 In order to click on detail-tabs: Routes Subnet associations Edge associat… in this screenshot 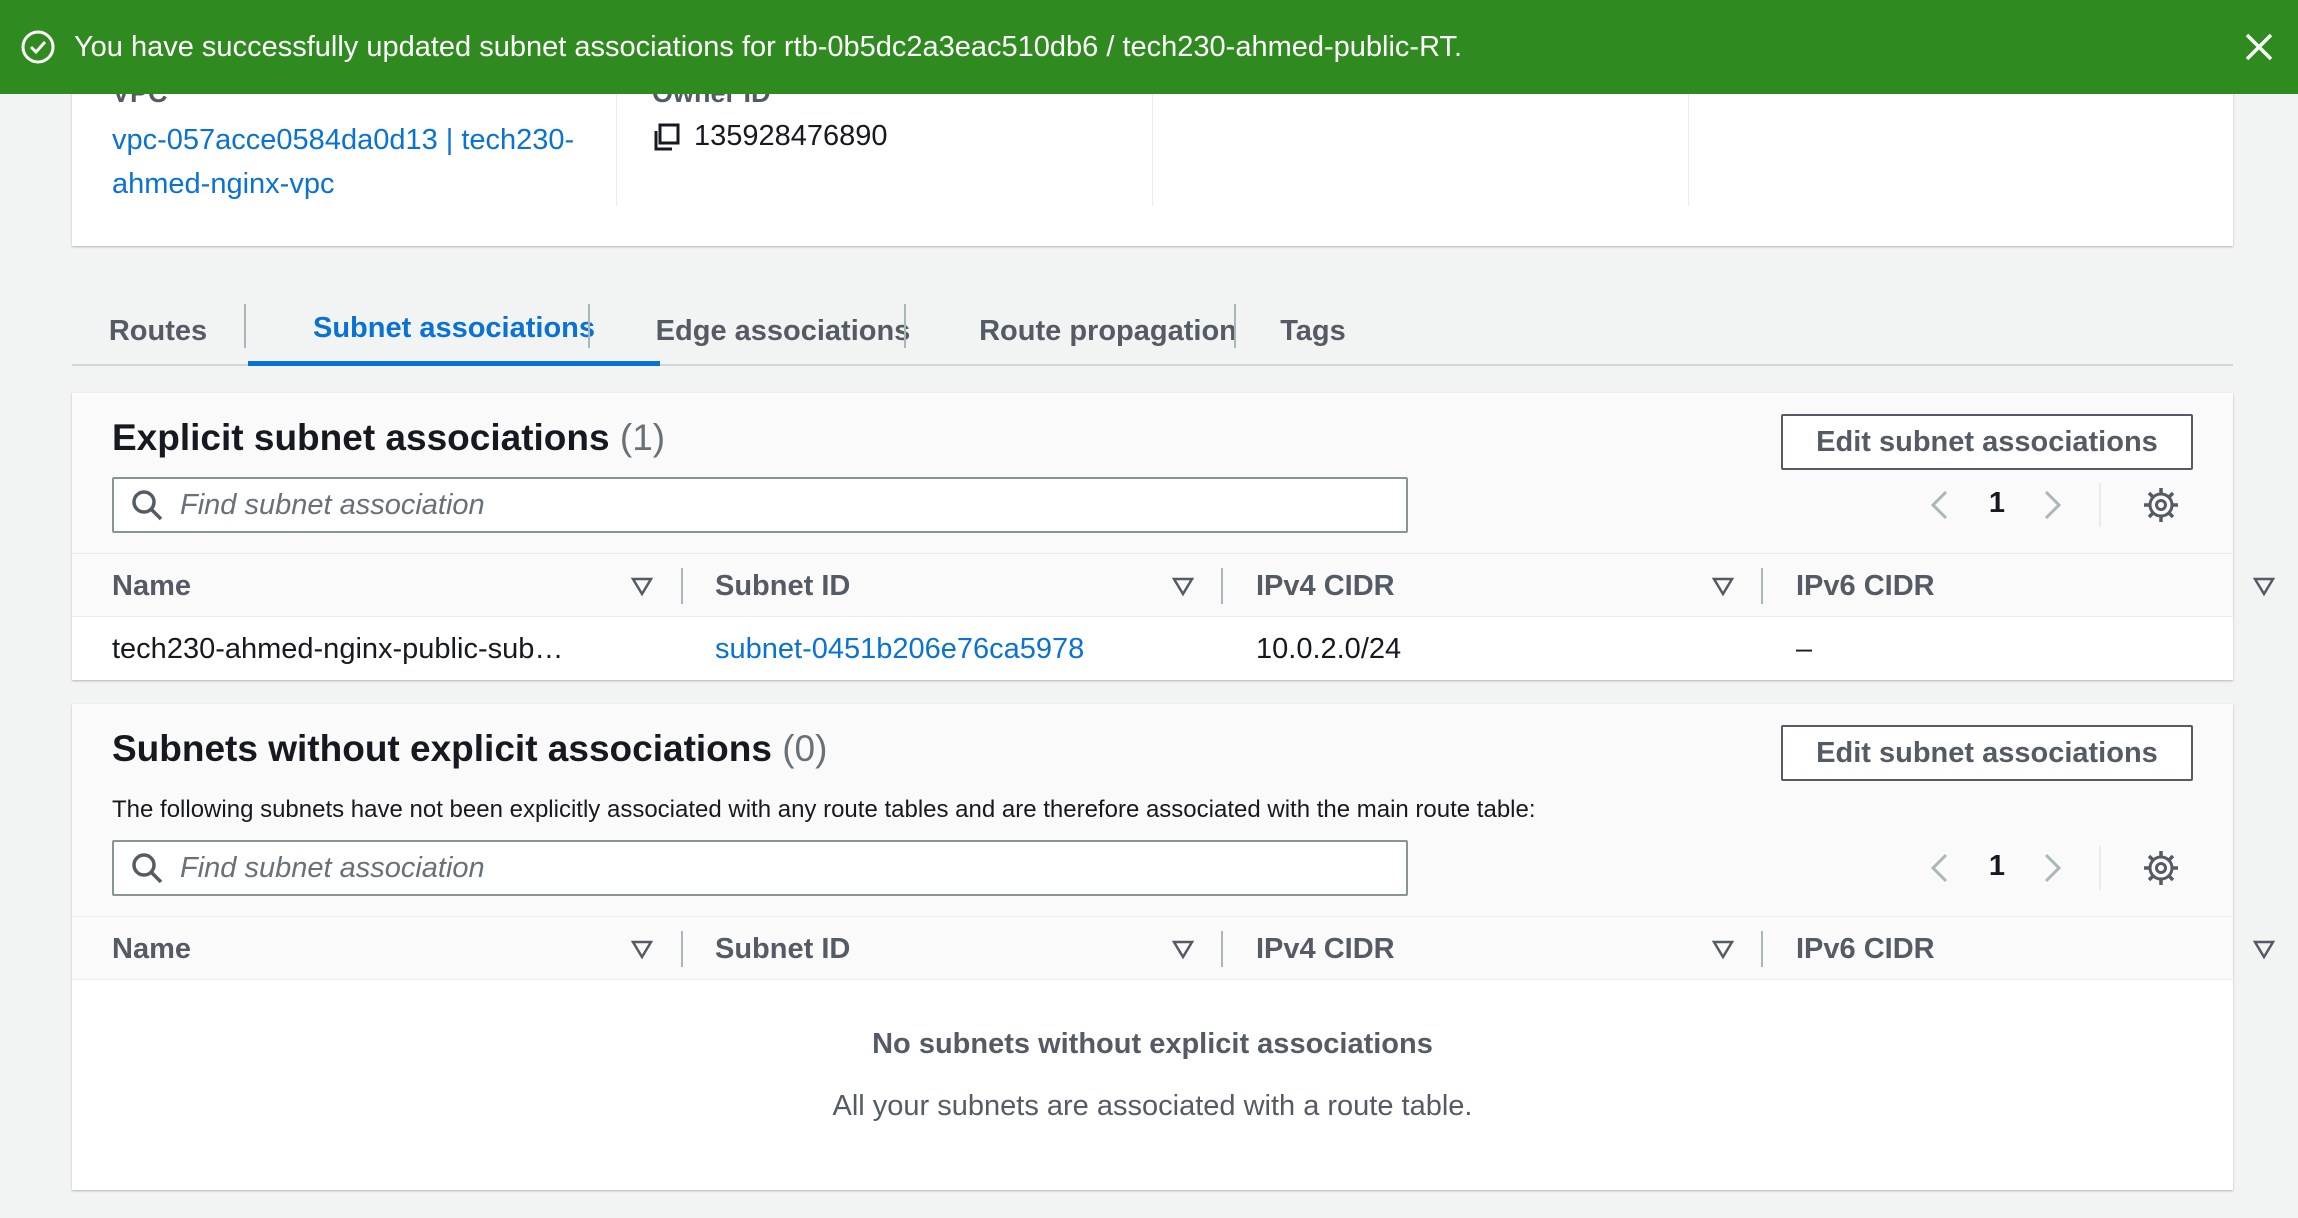, I will do `click(1152, 331)`.